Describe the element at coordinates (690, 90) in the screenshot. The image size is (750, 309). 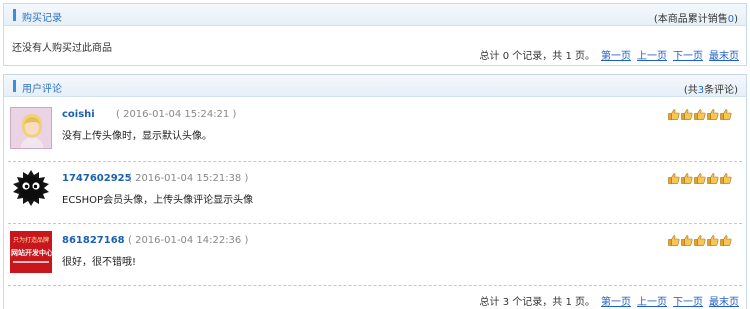
I see `comment-count-prefix: (共` at that location.